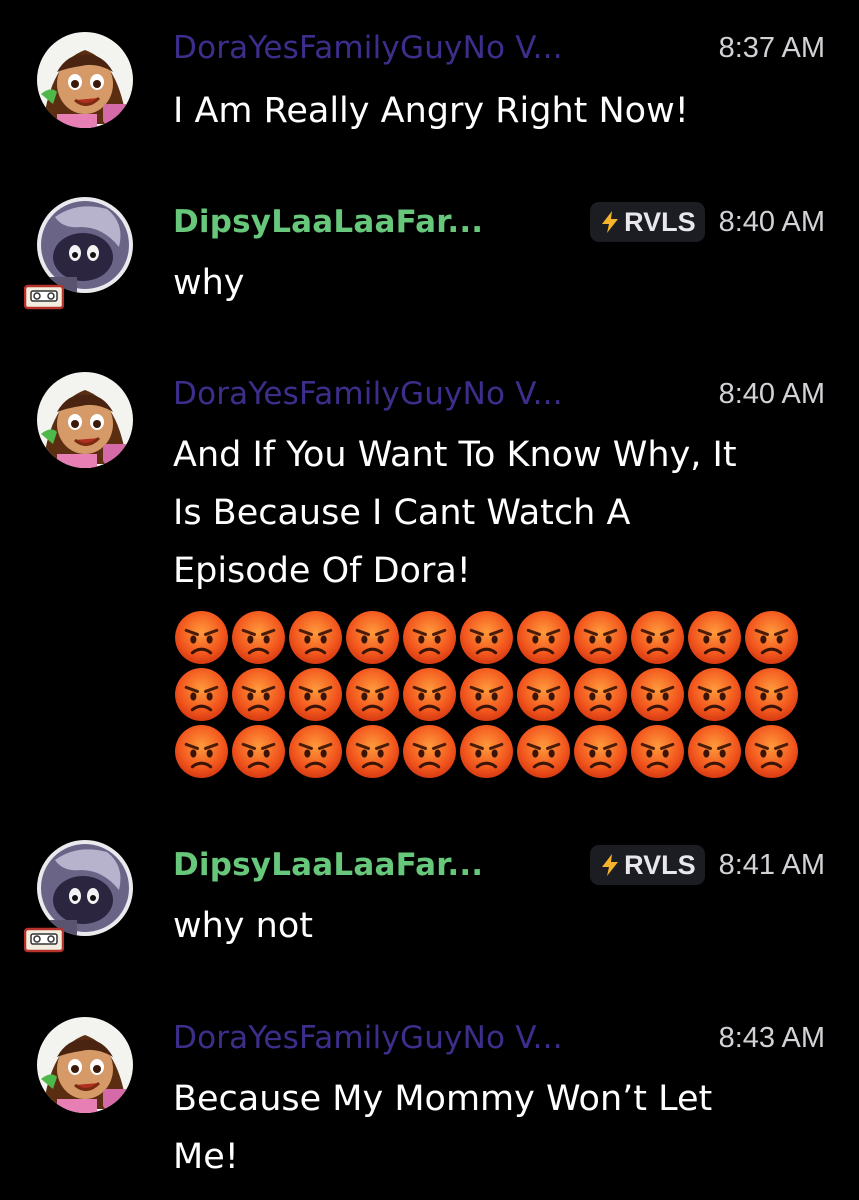 The height and width of the screenshot is (1200, 859). Describe the element at coordinates (209, 283) in the screenshot. I see `message-line: why` at that location.